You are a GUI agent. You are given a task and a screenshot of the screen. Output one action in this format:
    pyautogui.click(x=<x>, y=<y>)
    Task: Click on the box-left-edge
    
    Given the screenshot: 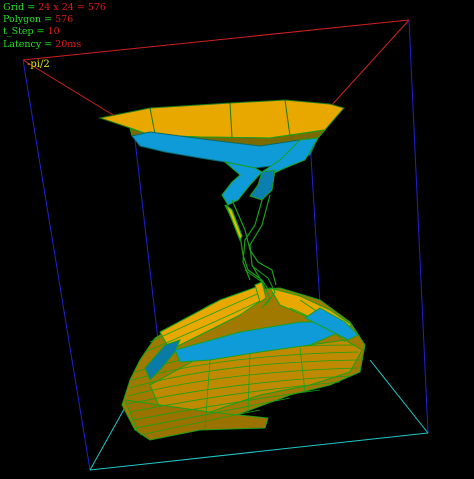 What is the action you would take?
    pyautogui.click(x=56, y=265)
    